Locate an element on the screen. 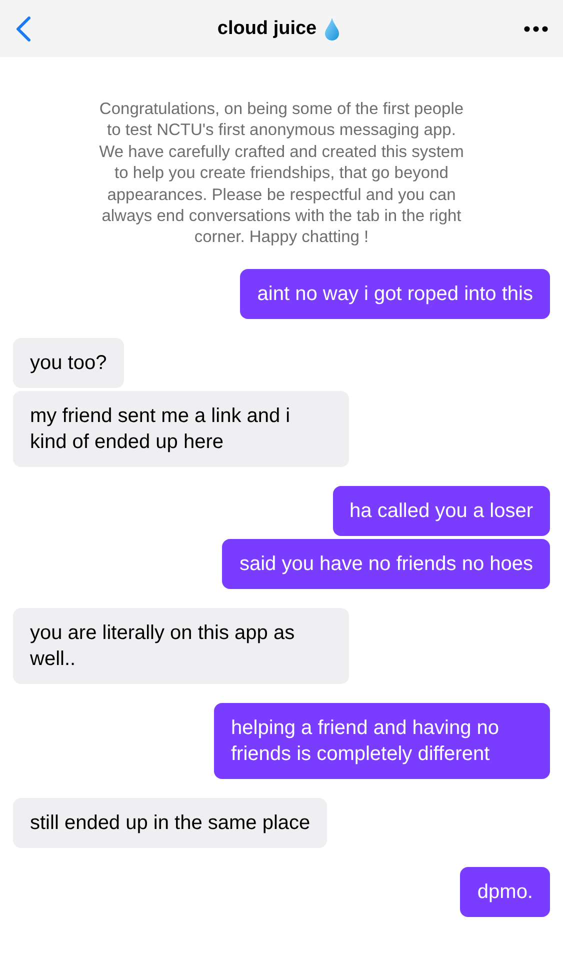  droplet-icon is located at coordinates (332, 28).